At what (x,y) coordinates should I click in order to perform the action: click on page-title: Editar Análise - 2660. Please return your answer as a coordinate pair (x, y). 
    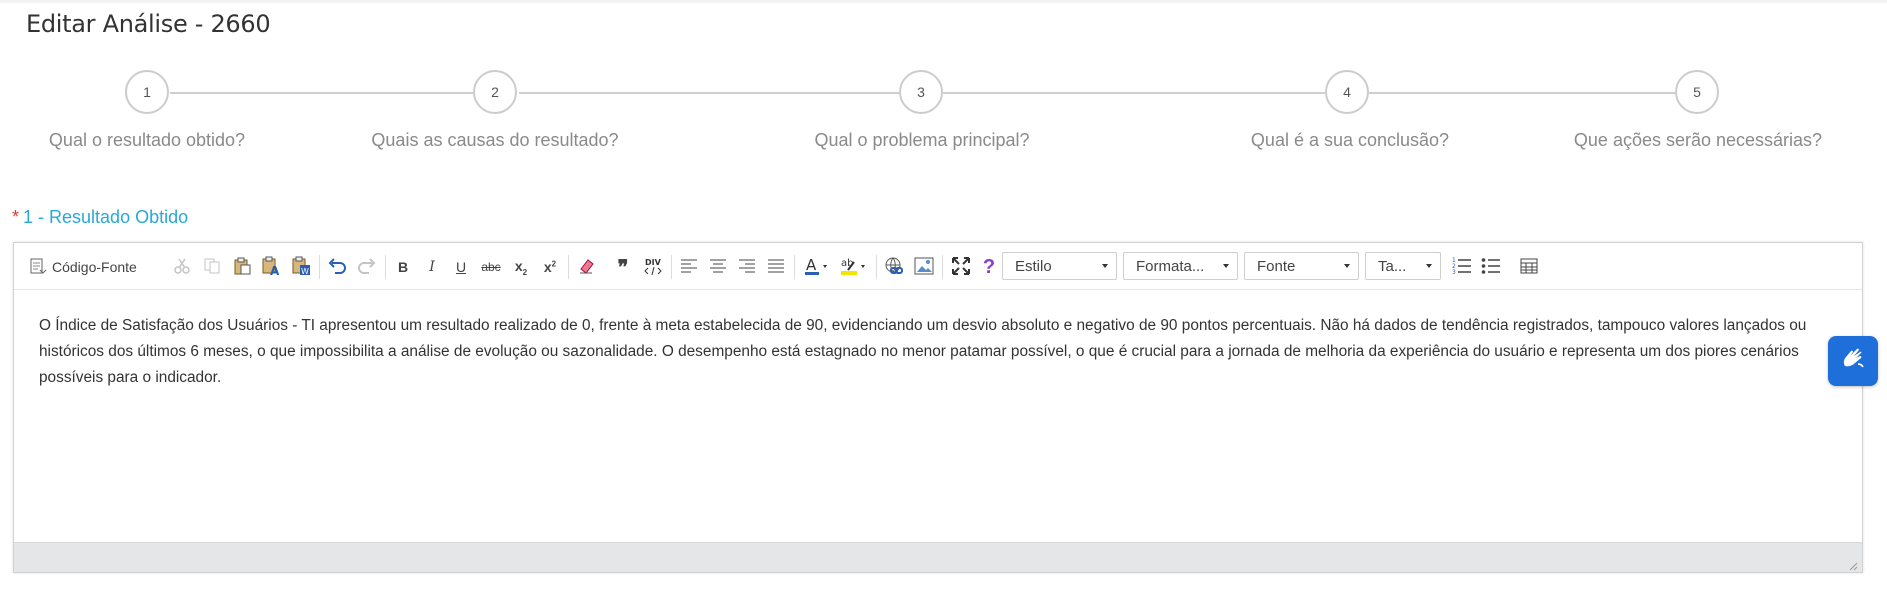
    Looking at the image, I should click on (148, 24).